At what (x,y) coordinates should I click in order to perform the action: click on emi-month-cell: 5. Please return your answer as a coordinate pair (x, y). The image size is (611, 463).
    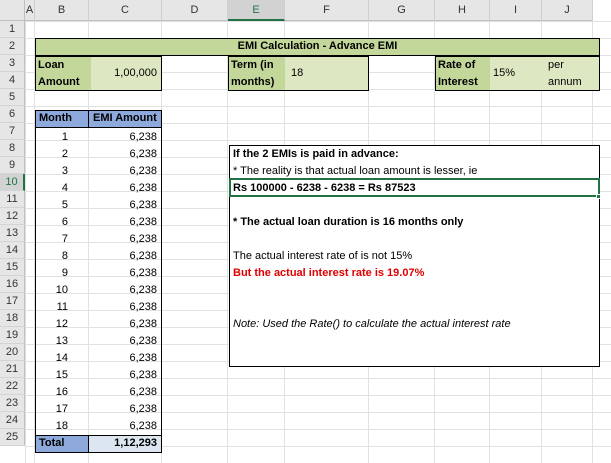
    Looking at the image, I should click on (64, 205).